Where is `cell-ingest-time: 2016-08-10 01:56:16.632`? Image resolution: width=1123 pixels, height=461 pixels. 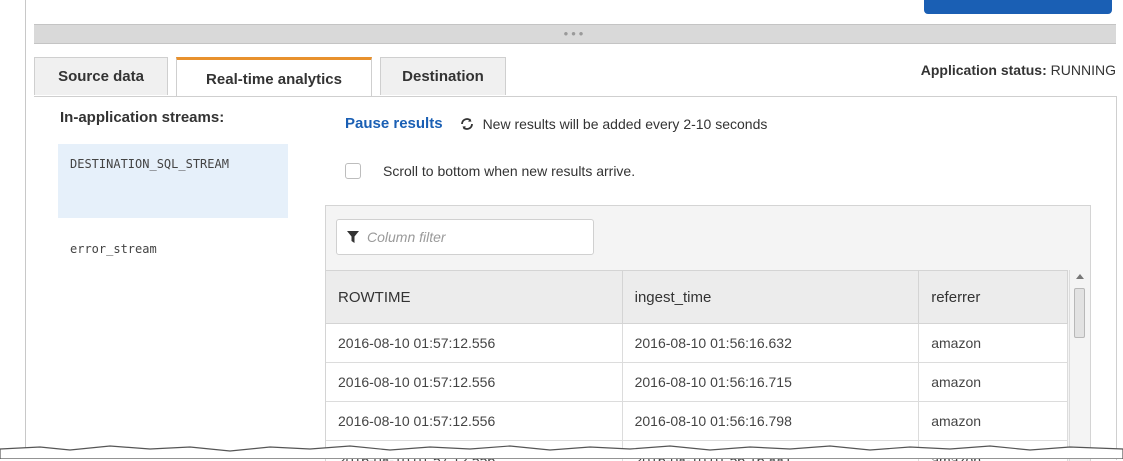 cell-ingest-time: 2016-08-10 01:56:16.632 is located at coordinates (770, 343).